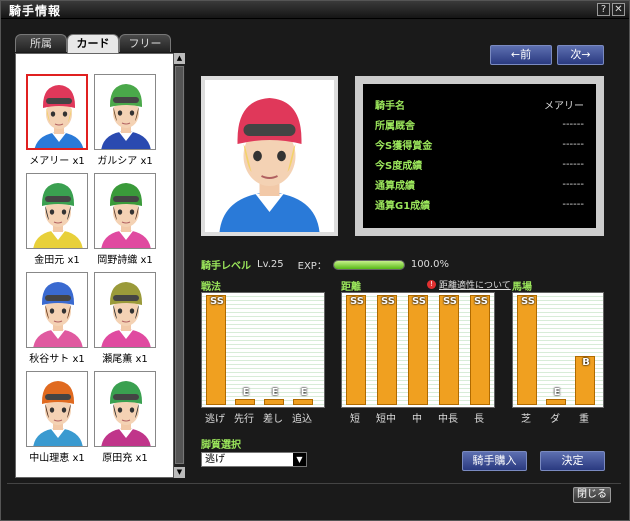 The image size is (630, 521). I want to click on jockey-card: メアリー x1, so click(57, 121).